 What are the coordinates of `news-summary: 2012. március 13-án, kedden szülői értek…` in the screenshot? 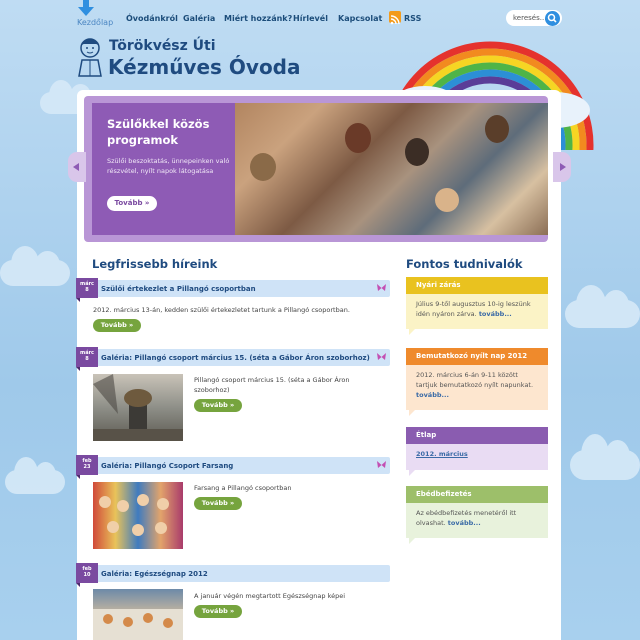 It's located at (221, 310).